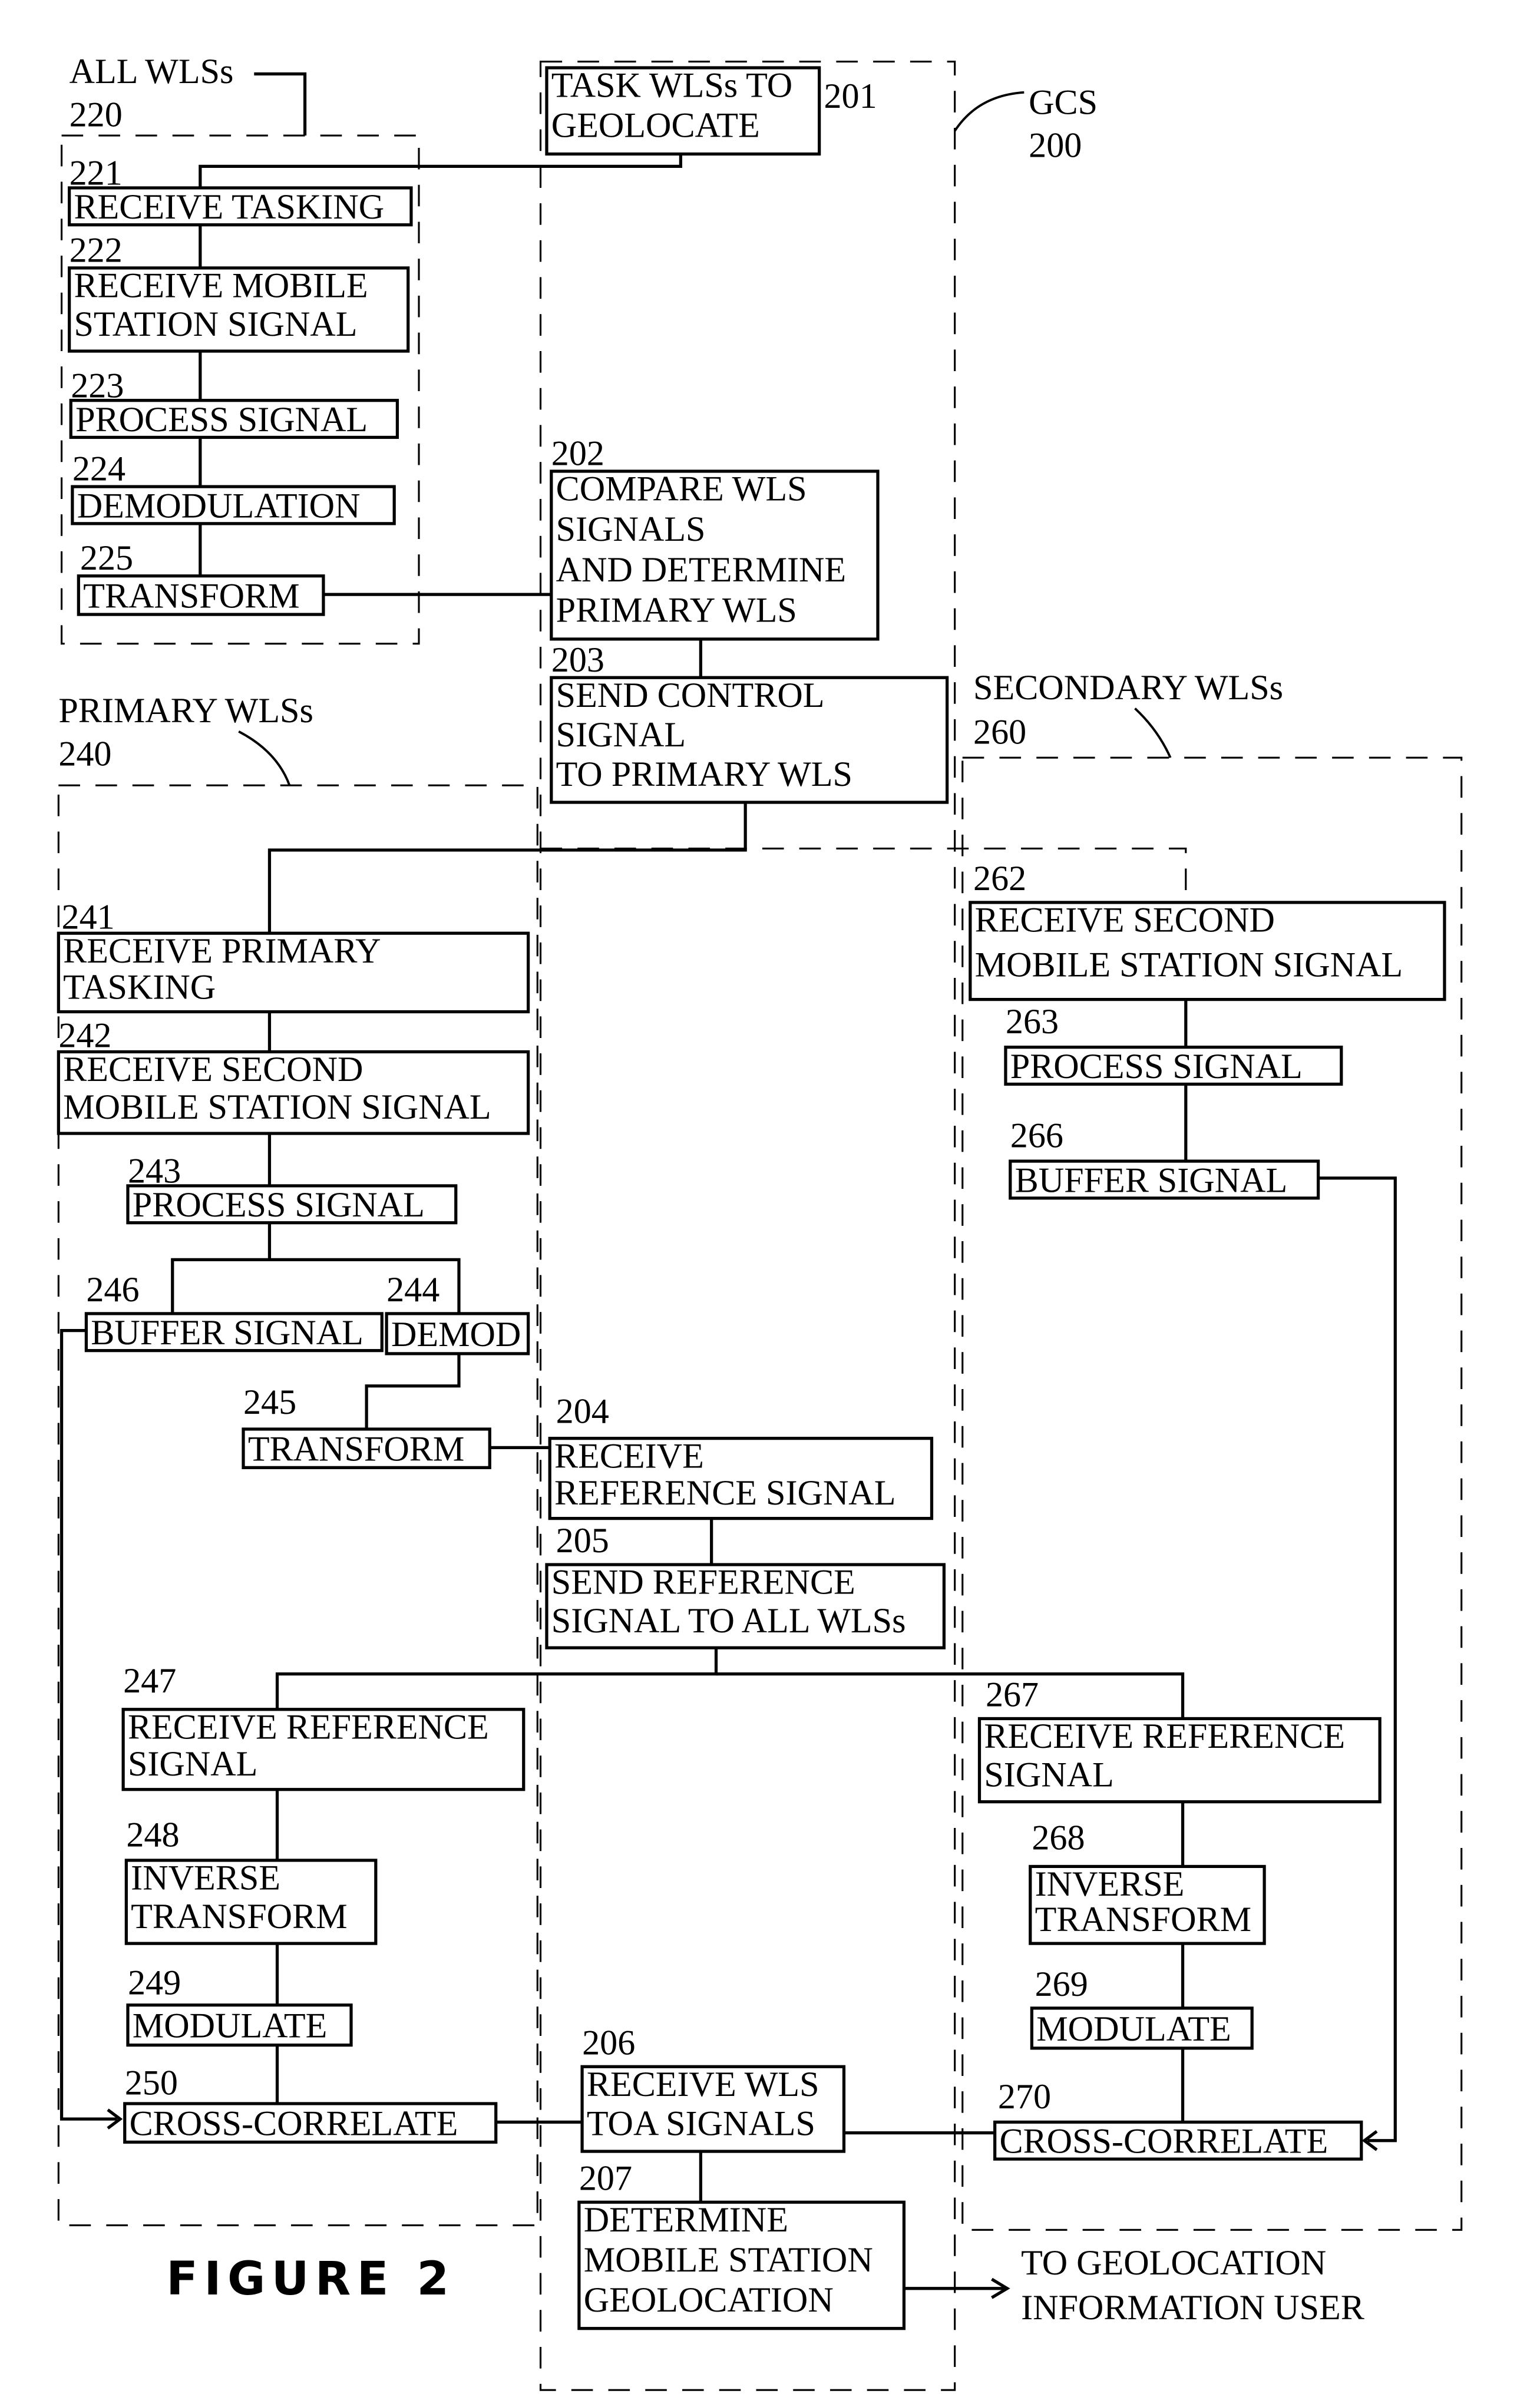 This screenshot has height=2407, width=1540. Describe the element at coordinates (577, 660) in the screenshot. I see `step-ref-number: 203` at that location.